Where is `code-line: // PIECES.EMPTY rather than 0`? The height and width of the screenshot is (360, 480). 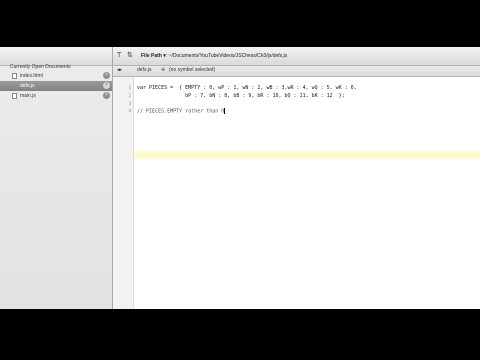 code-line: // PIECES.EMPTY rather than 0 is located at coordinates (181, 111).